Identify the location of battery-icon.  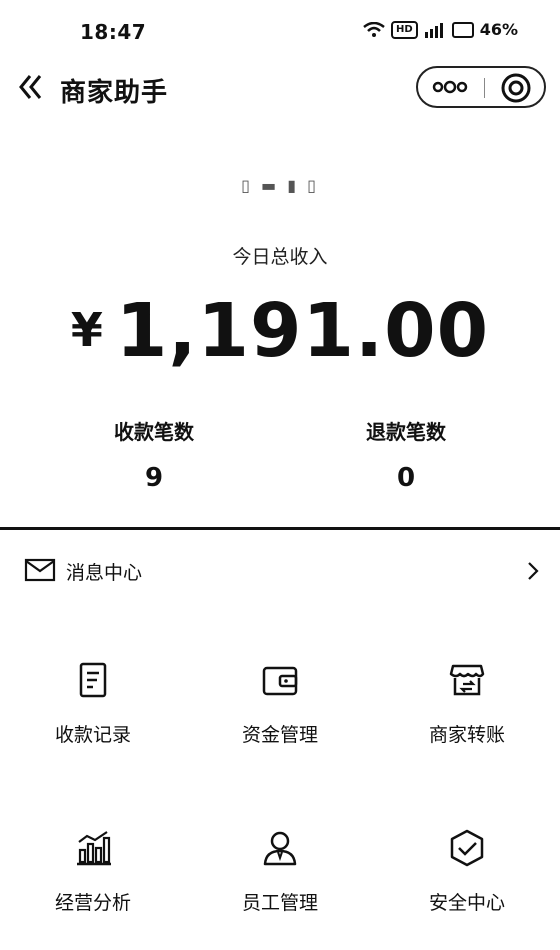
(462, 29).